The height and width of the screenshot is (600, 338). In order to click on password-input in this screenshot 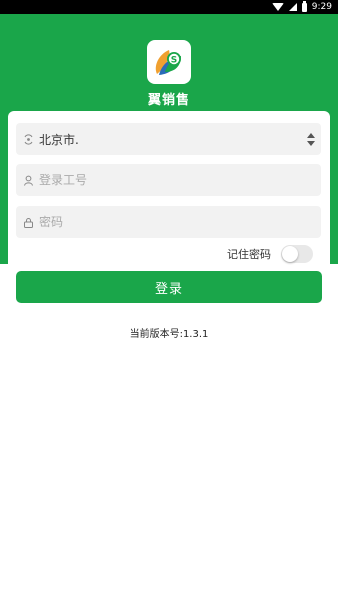, I will do `click(159, 222)`.